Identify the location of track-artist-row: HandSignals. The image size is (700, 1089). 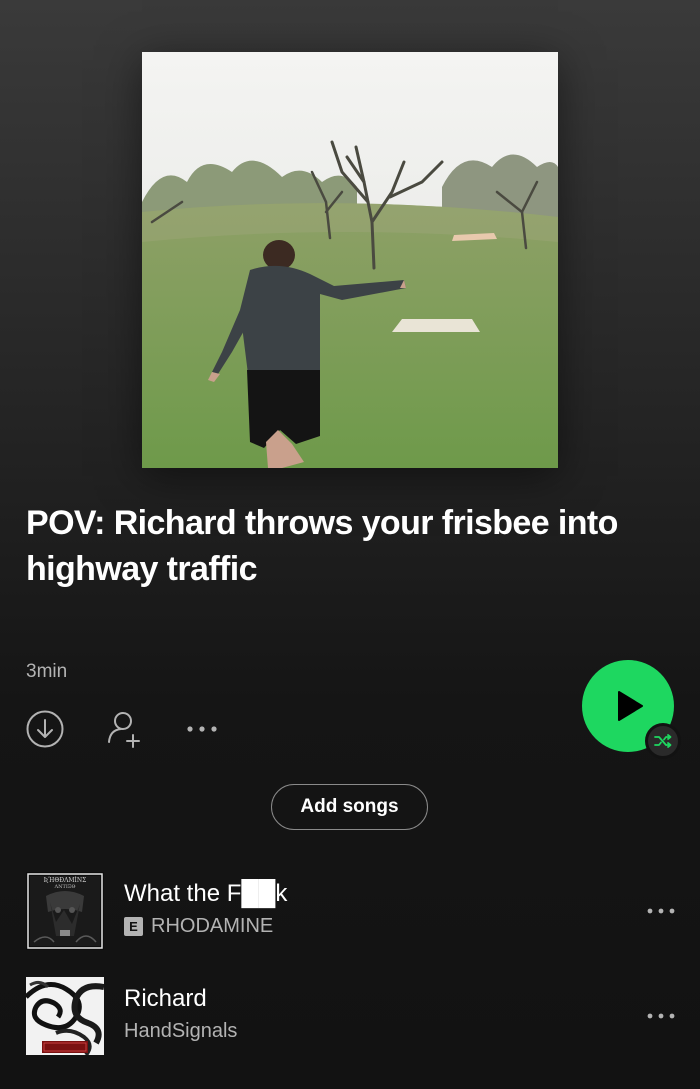
(180, 1031).